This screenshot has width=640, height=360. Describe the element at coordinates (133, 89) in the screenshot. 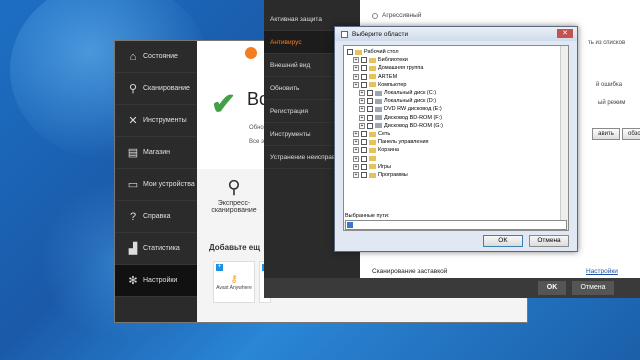

I see `search-icon: ⚲` at that location.